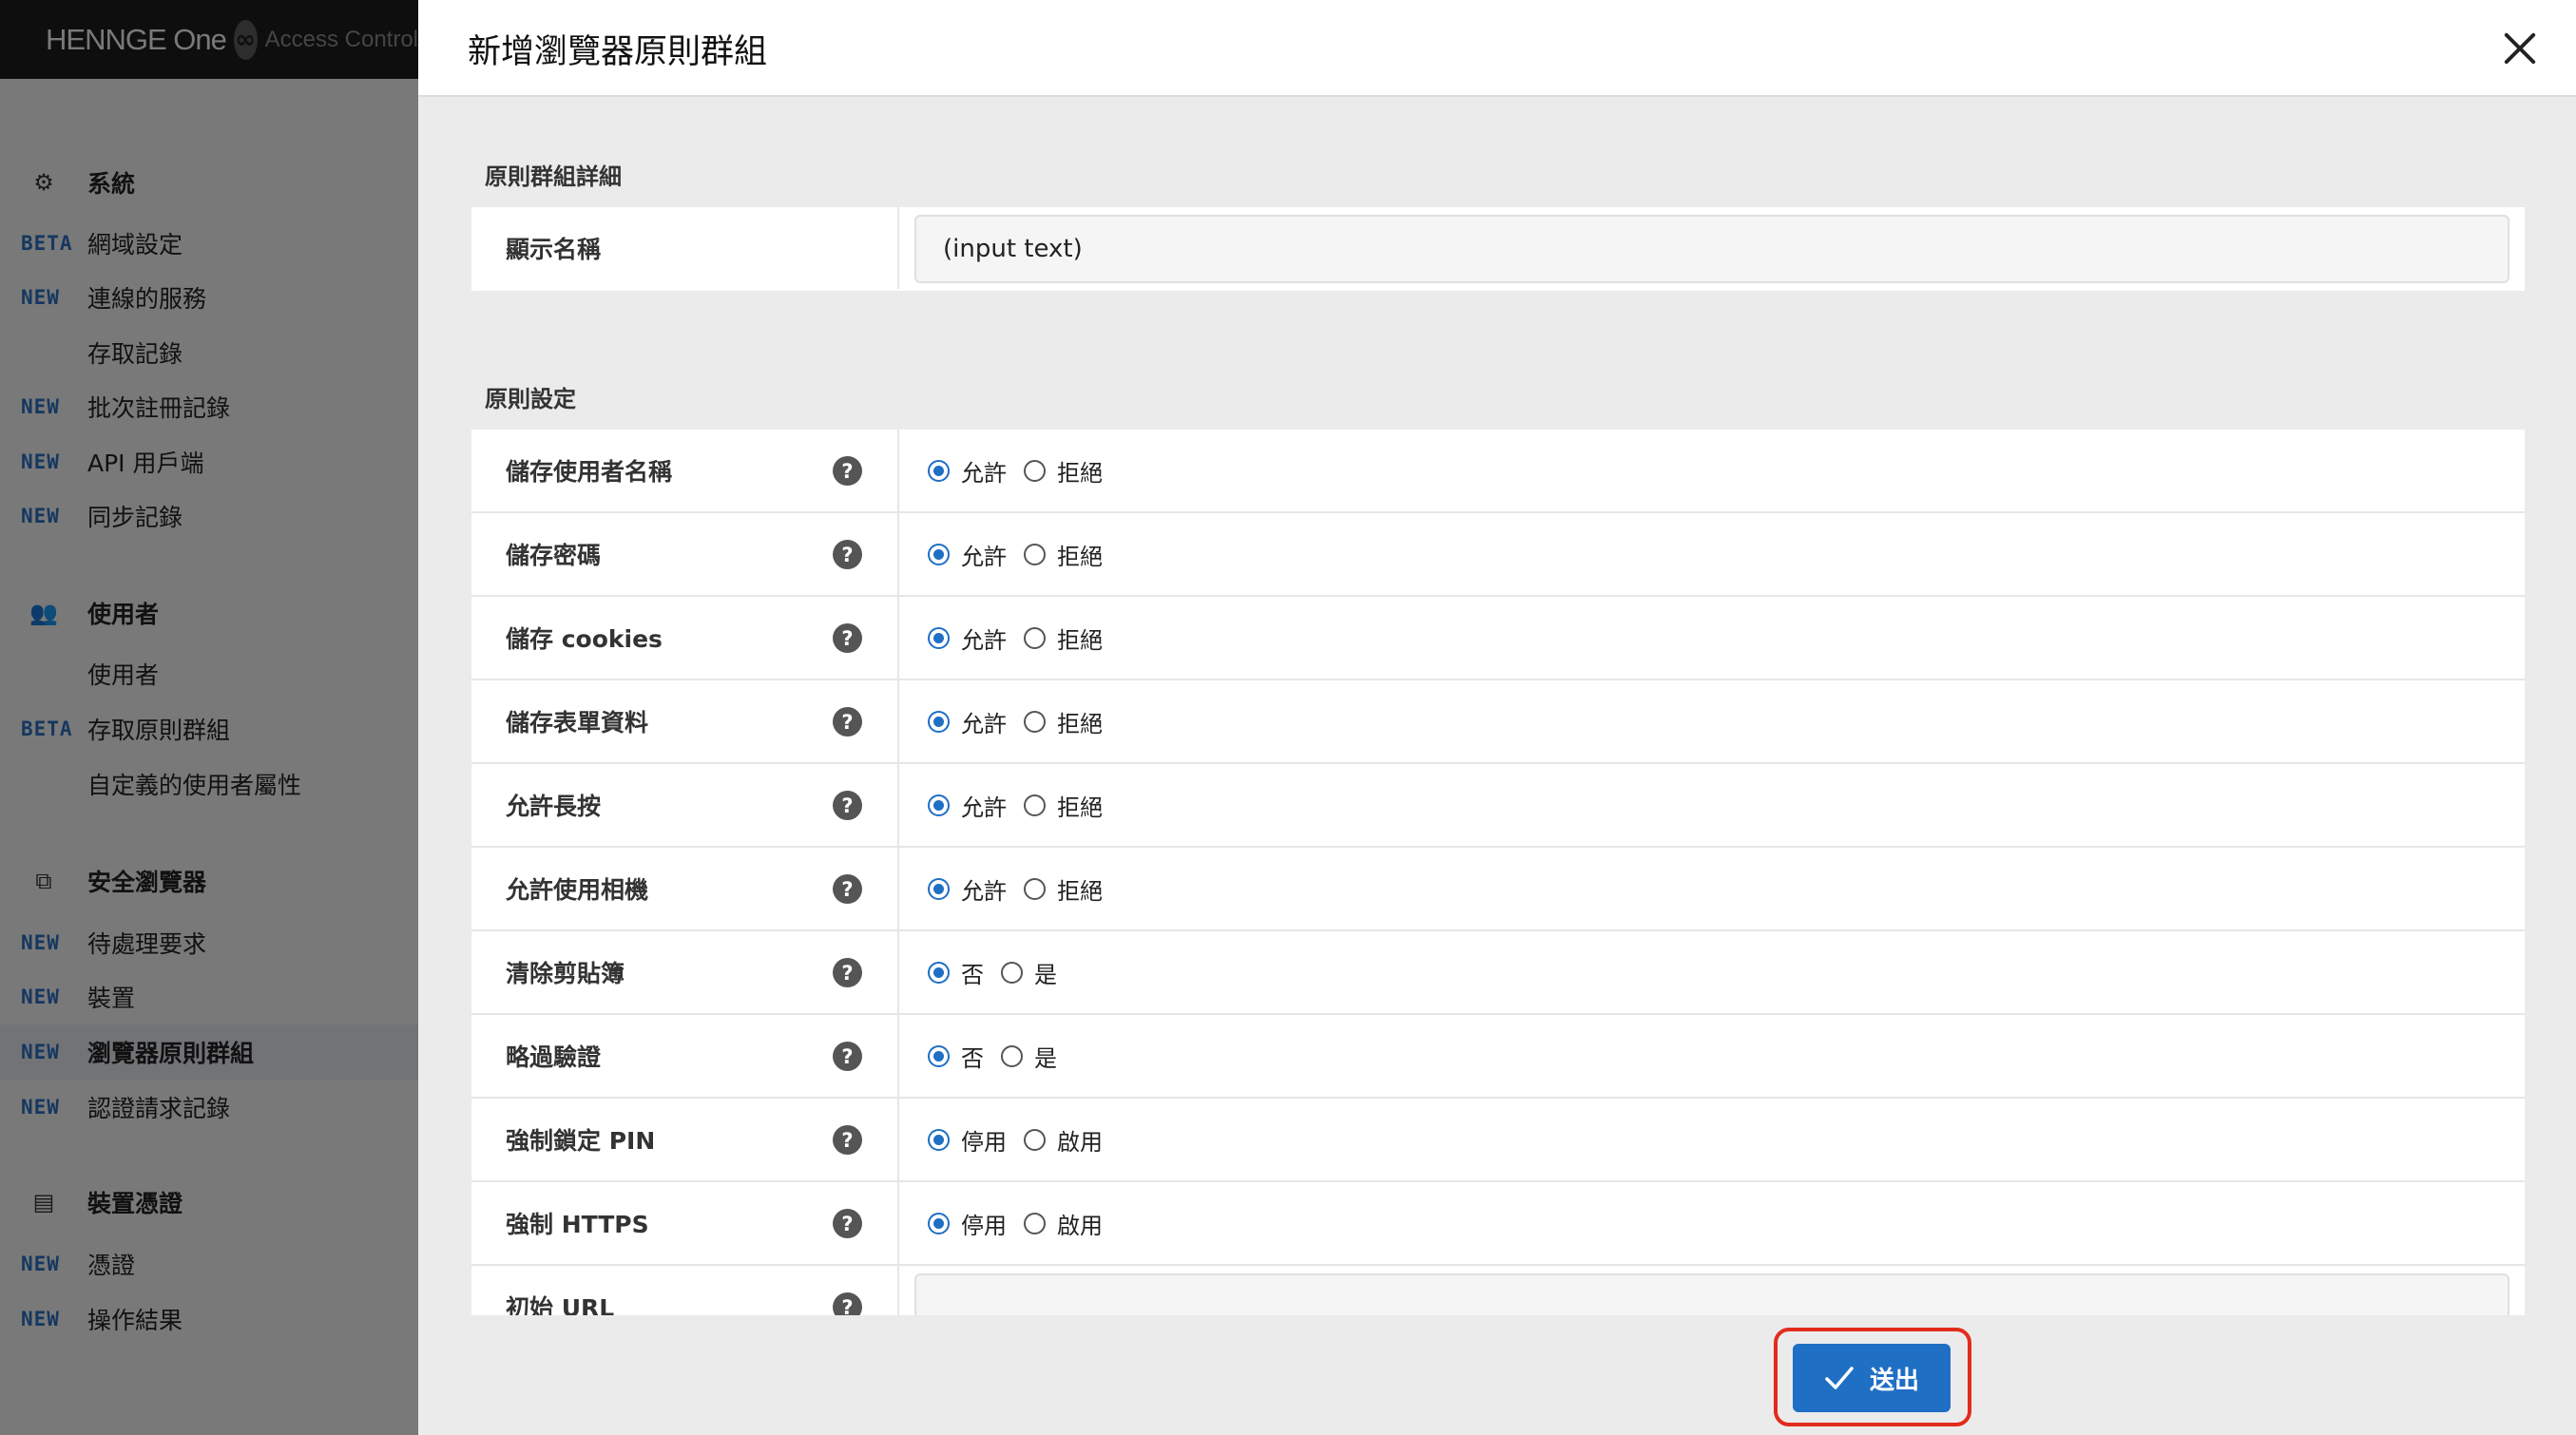  What do you see at coordinates (1894, 1380) in the screenshot?
I see `submit-label: 送出` at bounding box center [1894, 1380].